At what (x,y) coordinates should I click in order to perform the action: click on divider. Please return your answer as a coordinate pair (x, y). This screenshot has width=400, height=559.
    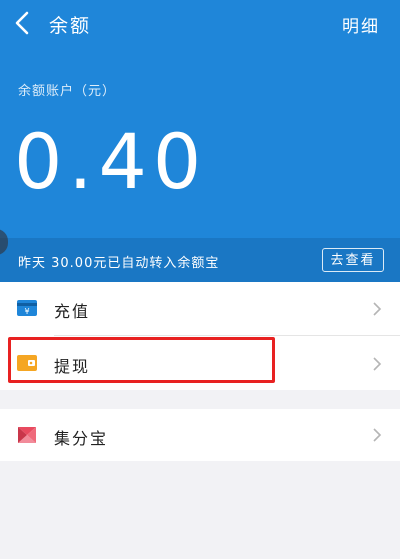
    Looking at the image, I should click on (227, 335).